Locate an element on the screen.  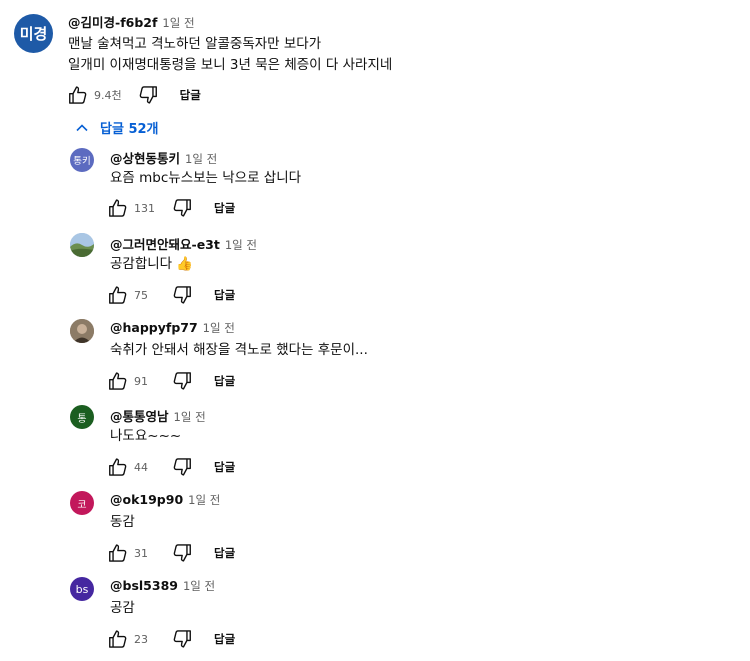
author-handle: @김미경-f6b2f is located at coordinates (112, 22).